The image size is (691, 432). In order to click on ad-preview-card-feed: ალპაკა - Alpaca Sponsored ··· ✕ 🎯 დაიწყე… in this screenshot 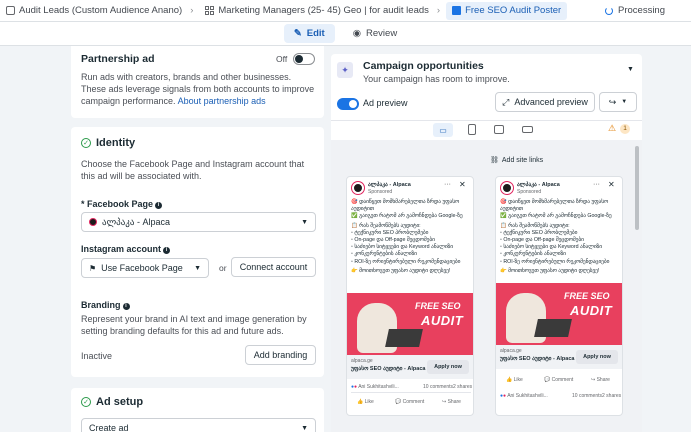, I will do `click(410, 296)`.